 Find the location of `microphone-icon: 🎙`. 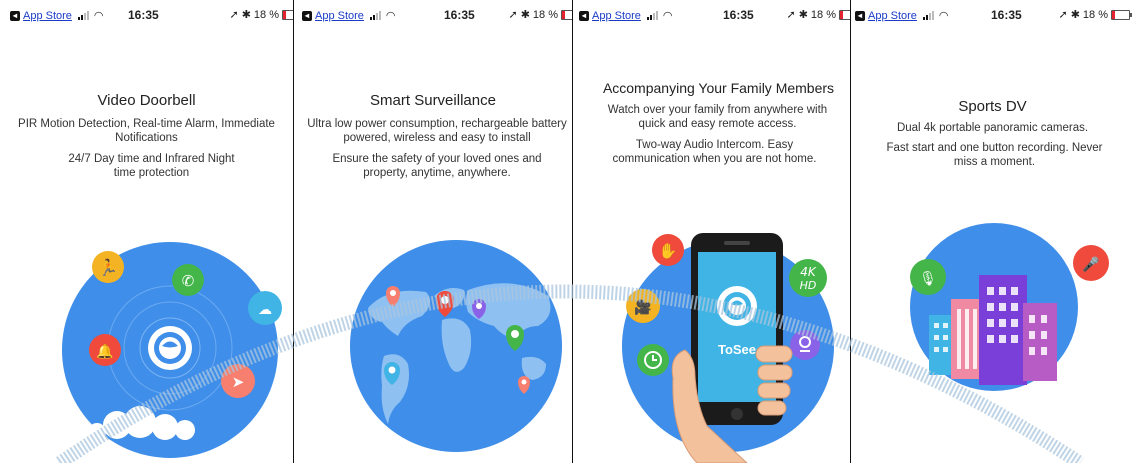

microphone-icon: 🎙 is located at coordinates (928, 277).